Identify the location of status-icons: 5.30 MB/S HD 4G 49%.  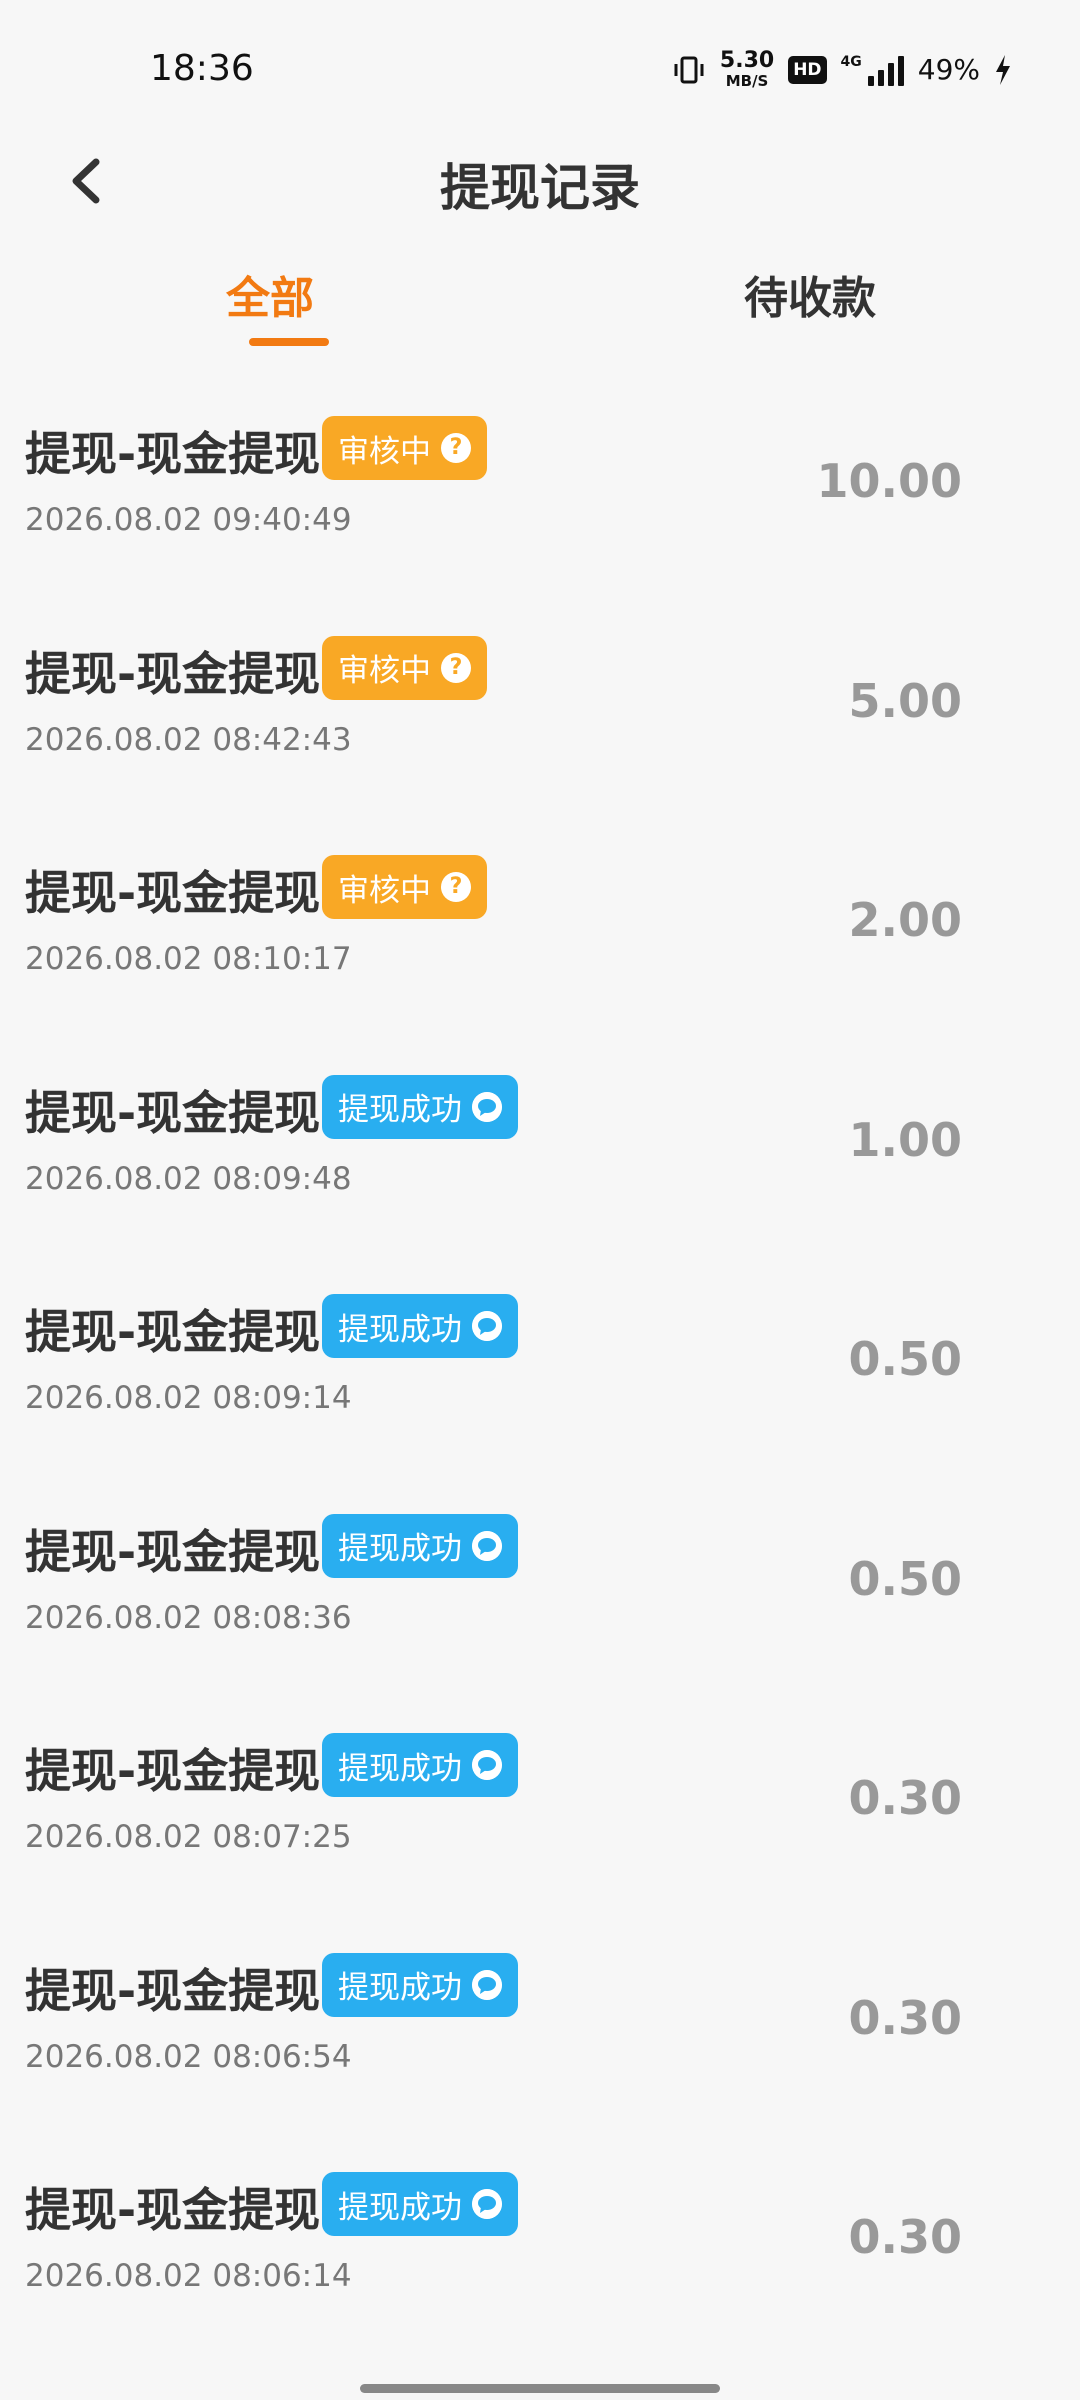
(842, 69).